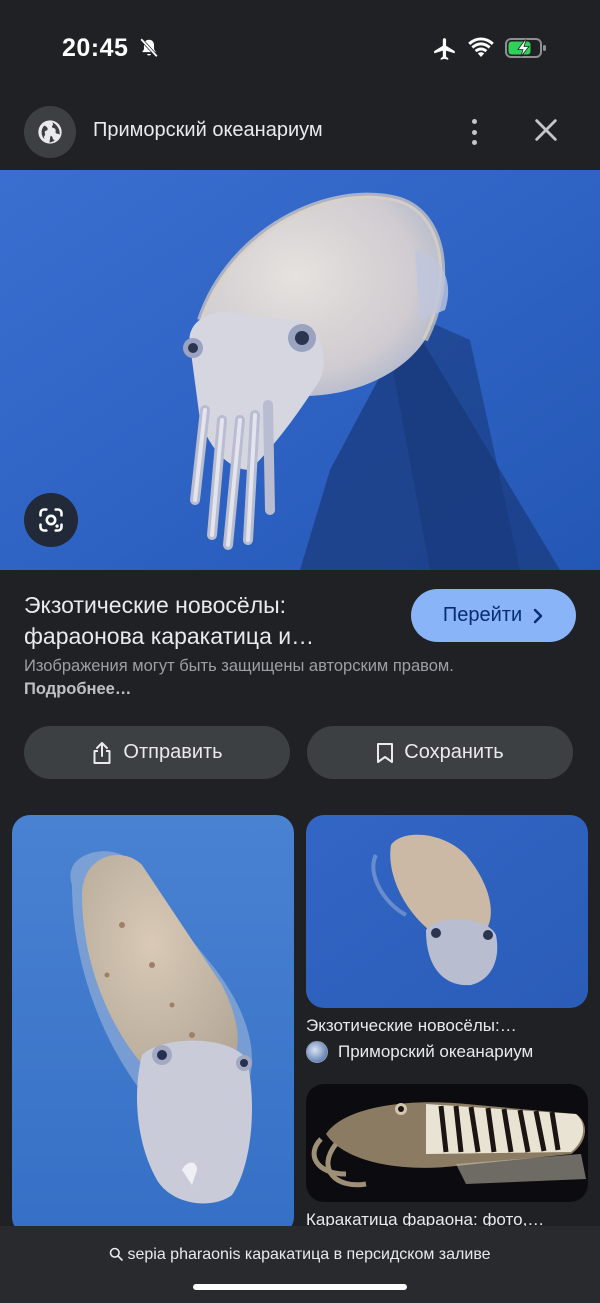  Describe the element at coordinates (155, 605) in the screenshot. I see `result-title-line1: Экзотические новосёлы:` at that location.